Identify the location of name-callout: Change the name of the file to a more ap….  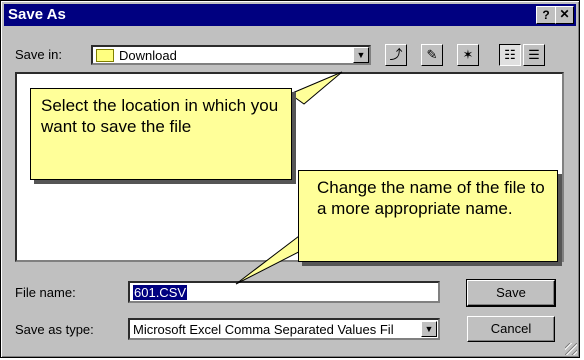
(428, 216).